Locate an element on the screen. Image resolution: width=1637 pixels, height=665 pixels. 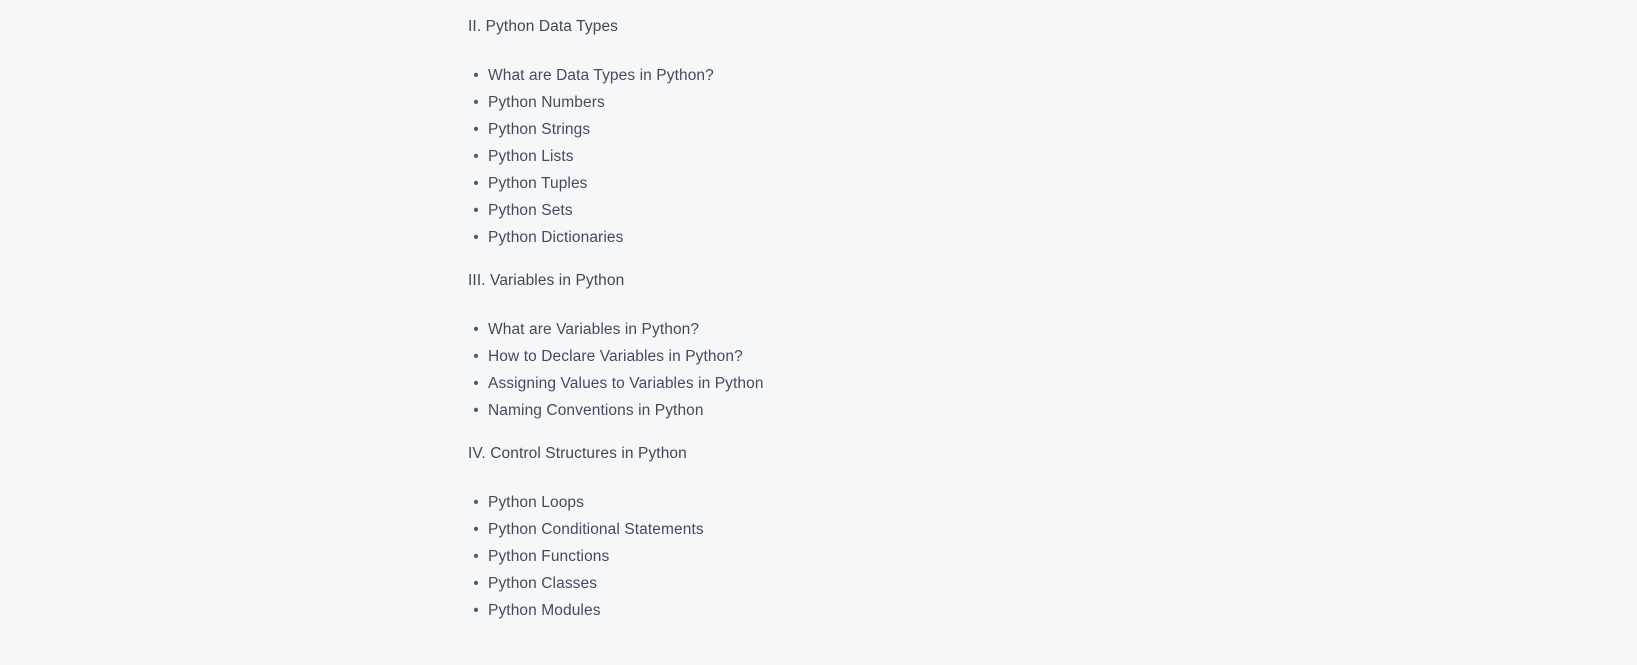
list-item: • What are Data Types in Python? is located at coordinates (818, 75).